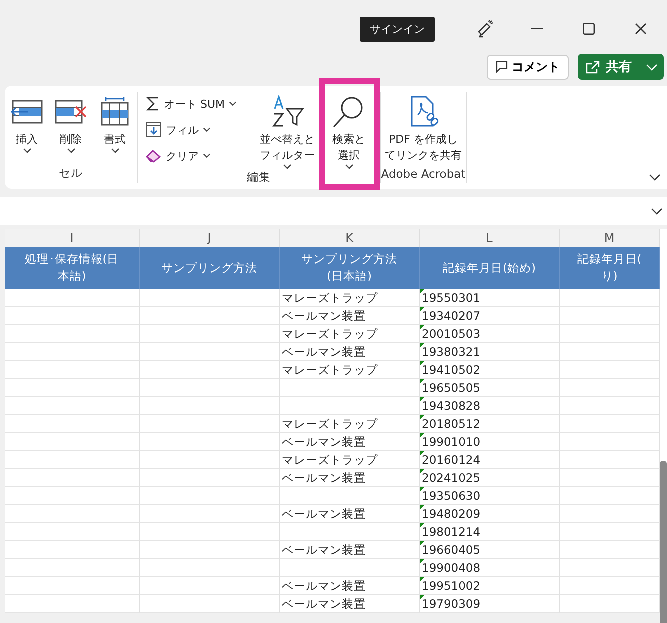  I want to click on share-icon, so click(593, 67).